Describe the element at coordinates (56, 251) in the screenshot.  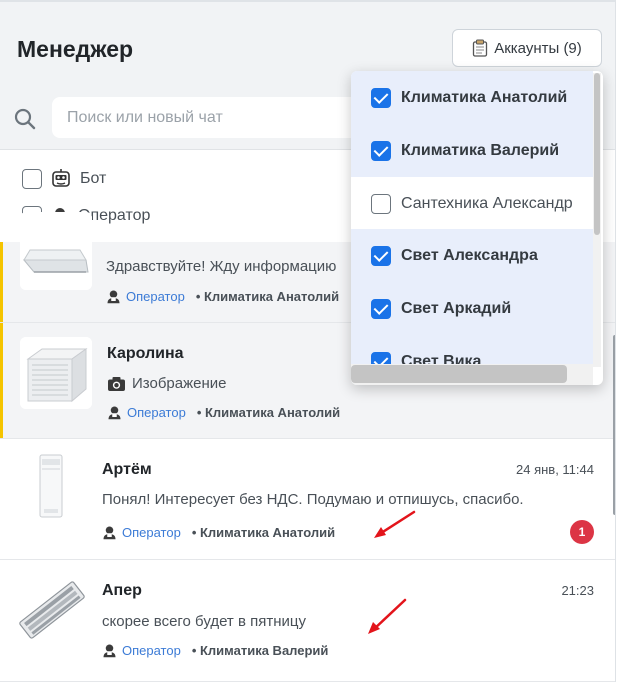
I see `tray-image` at that location.